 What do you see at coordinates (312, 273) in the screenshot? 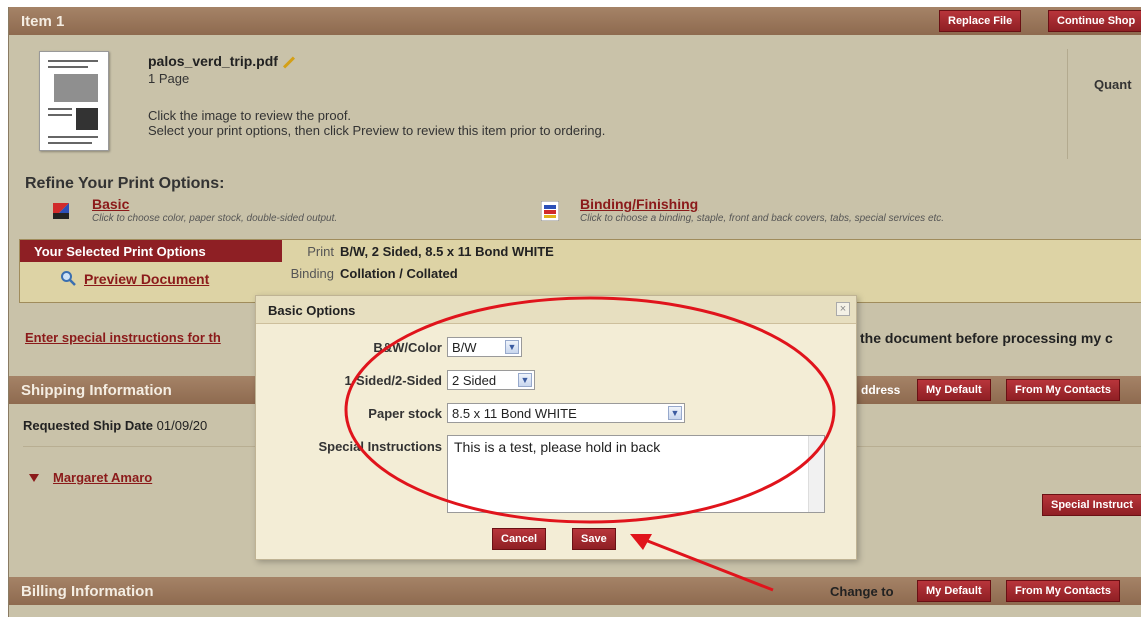
I see `binding-label: Binding` at bounding box center [312, 273].